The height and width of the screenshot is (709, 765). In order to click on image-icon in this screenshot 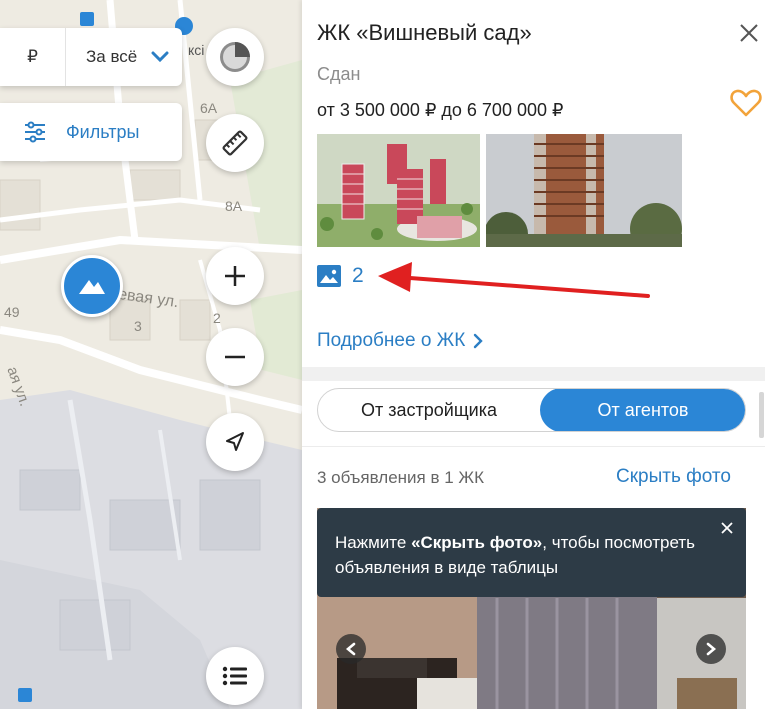, I will do `click(329, 276)`.